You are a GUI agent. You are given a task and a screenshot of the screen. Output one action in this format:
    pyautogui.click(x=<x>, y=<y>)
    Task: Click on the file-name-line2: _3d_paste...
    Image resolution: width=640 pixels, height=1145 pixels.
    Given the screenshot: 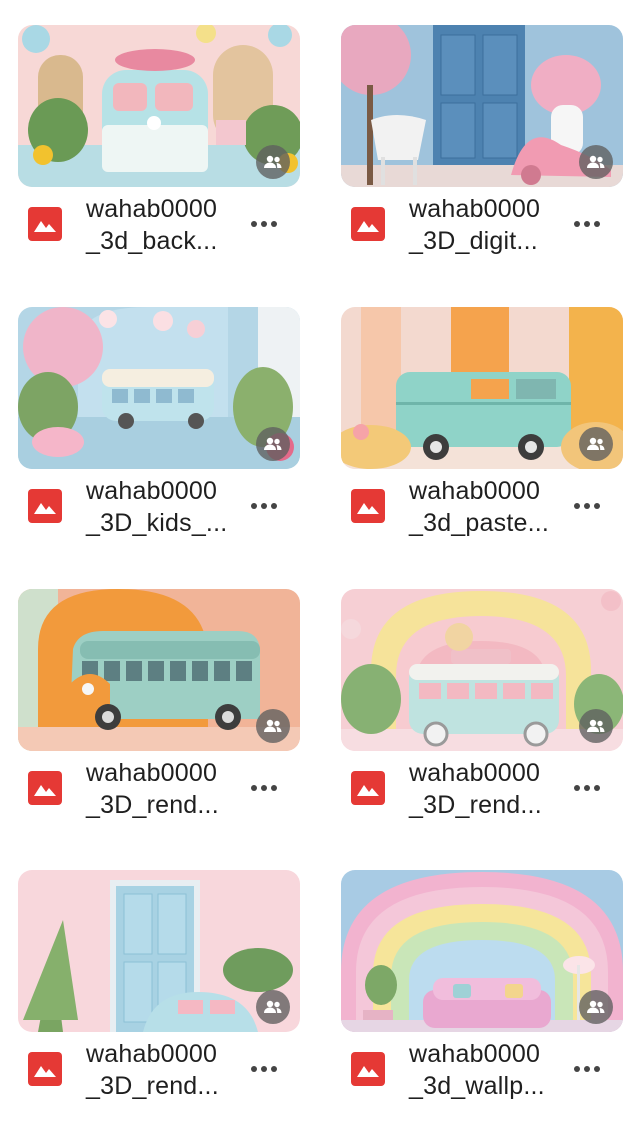 What is the action you would take?
    pyautogui.click(x=479, y=523)
    